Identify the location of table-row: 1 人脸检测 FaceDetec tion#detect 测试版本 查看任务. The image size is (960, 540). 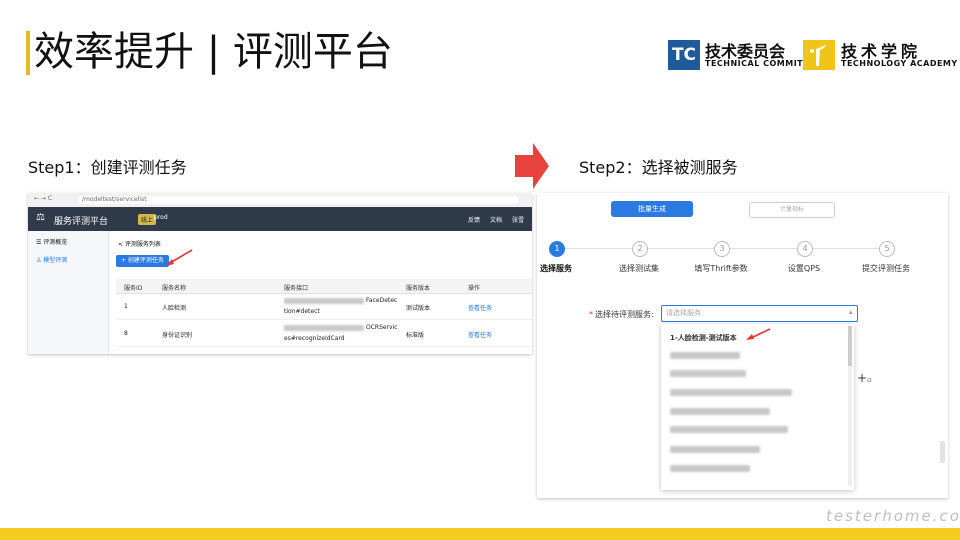
(324, 306).